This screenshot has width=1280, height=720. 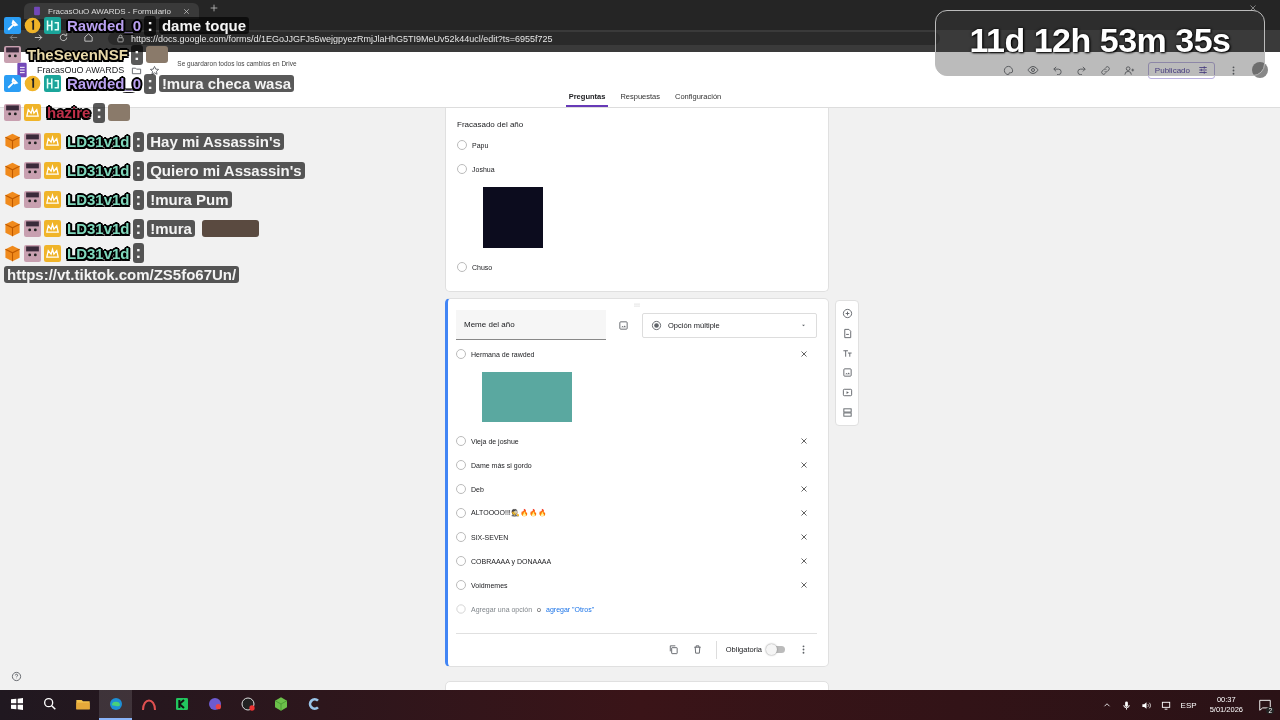 I want to click on language-indicator: ESP, so click(x=1188, y=705).